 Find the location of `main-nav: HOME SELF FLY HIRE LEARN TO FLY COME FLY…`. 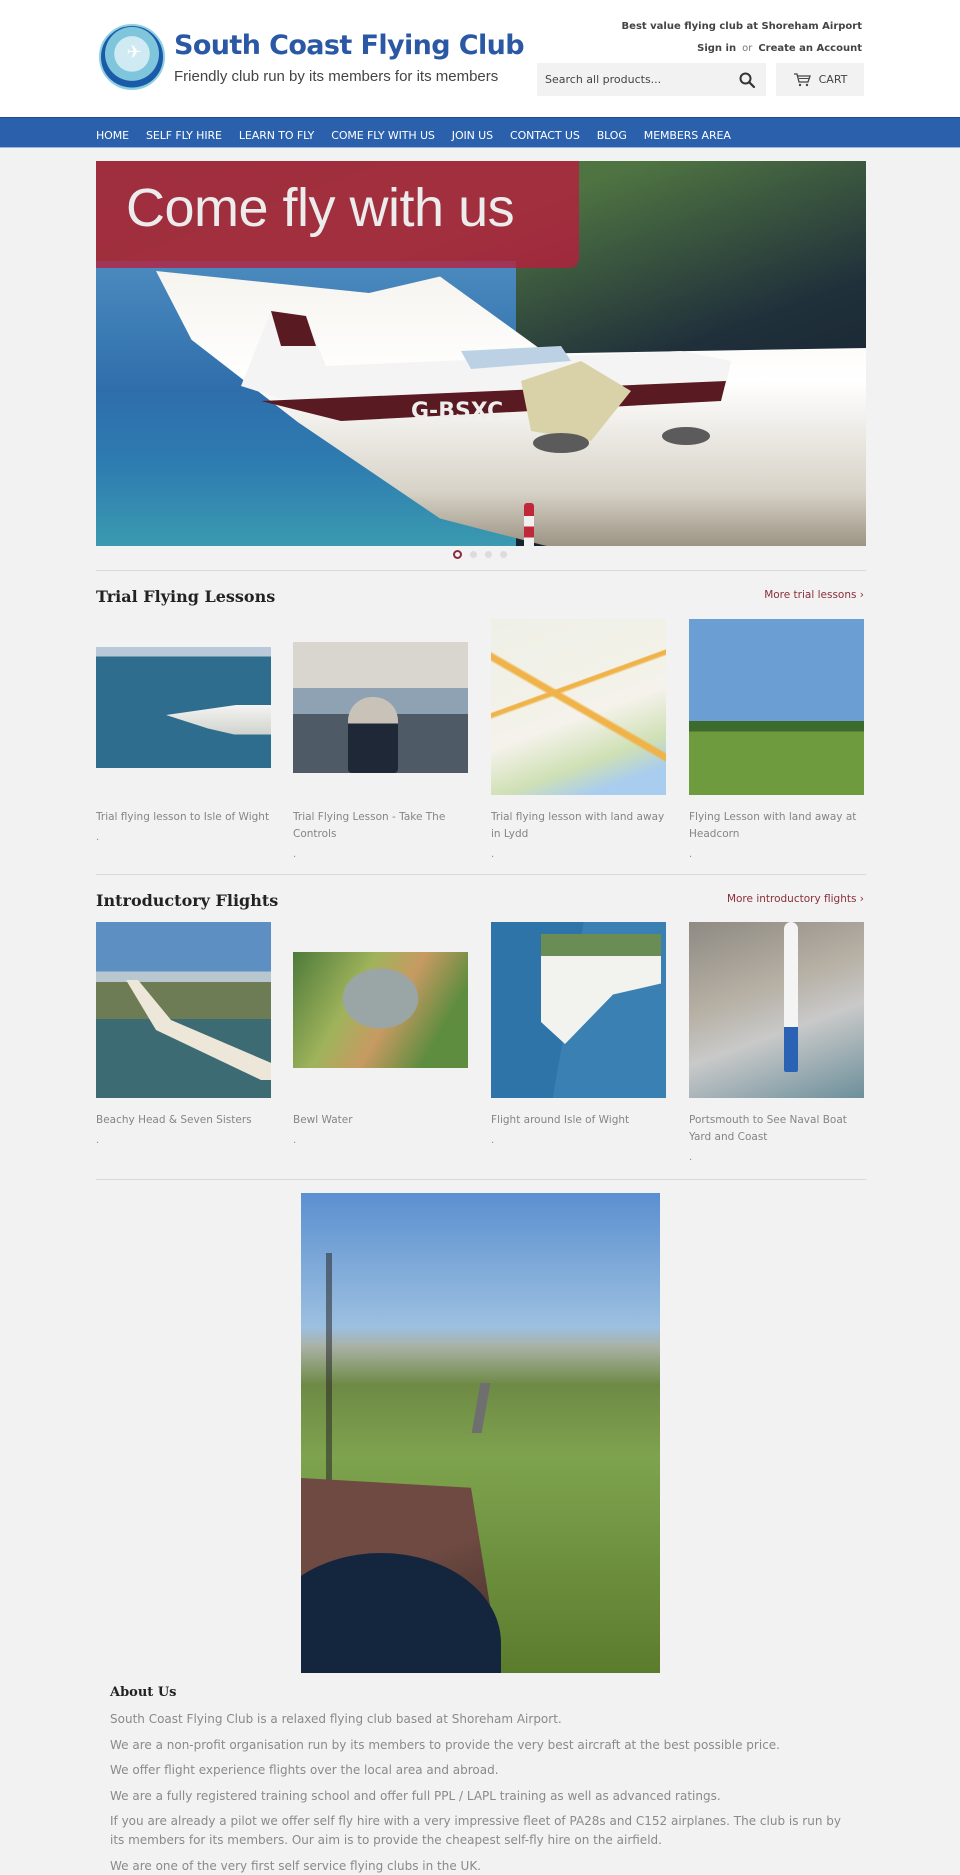

main-nav: HOME SELF FLY HIRE LEARN TO FLY COME FLY… is located at coordinates (480, 132).